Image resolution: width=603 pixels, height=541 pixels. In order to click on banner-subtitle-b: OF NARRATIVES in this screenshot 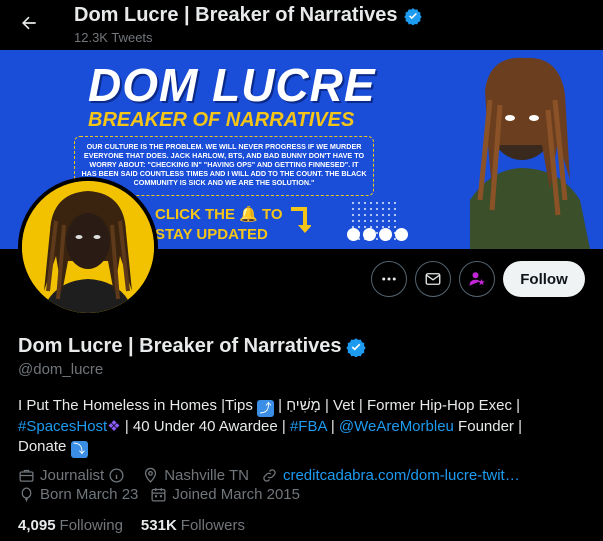, I will do `click(270, 120)`.